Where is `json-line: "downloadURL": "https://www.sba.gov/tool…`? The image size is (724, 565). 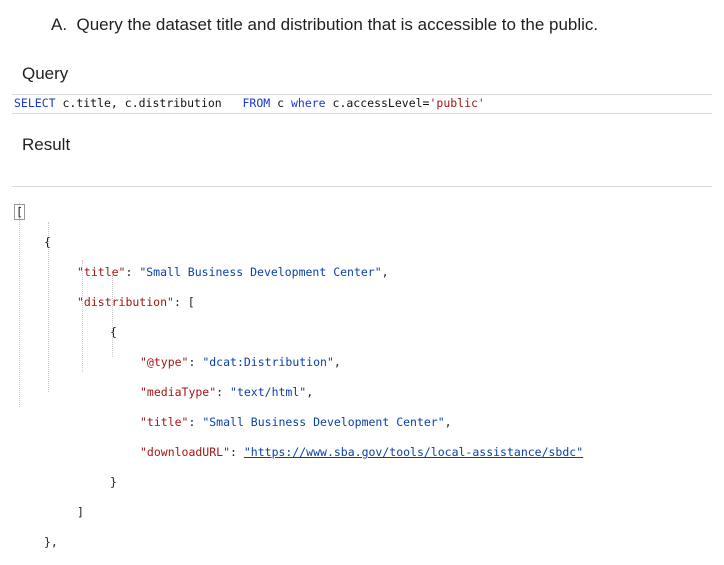 json-line: "downloadURL": "https://www.sba.gov/tool… is located at coordinates (362, 452).